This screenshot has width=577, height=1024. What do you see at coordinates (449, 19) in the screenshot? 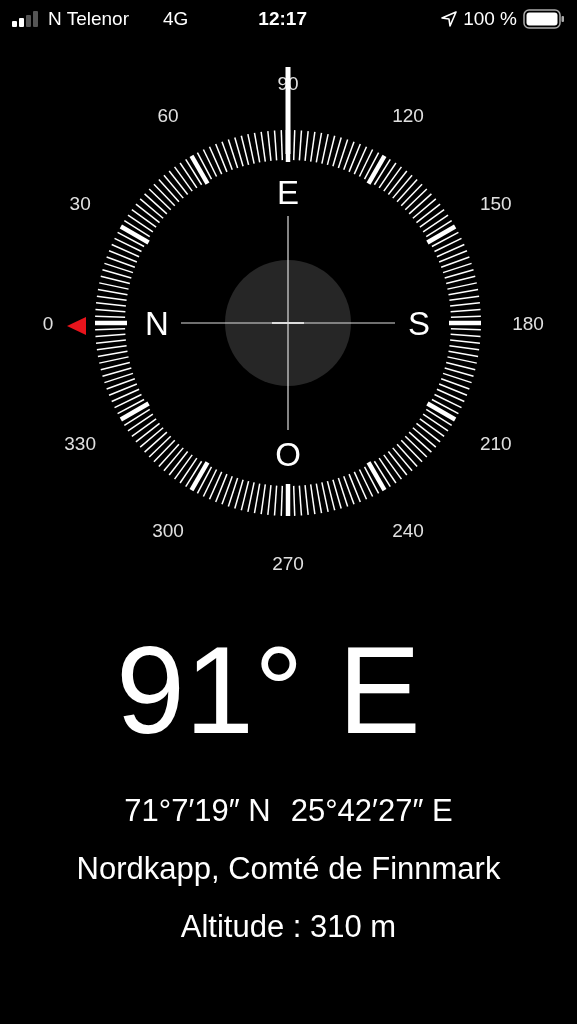
I see `location-arrow-icon` at bounding box center [449, 19].